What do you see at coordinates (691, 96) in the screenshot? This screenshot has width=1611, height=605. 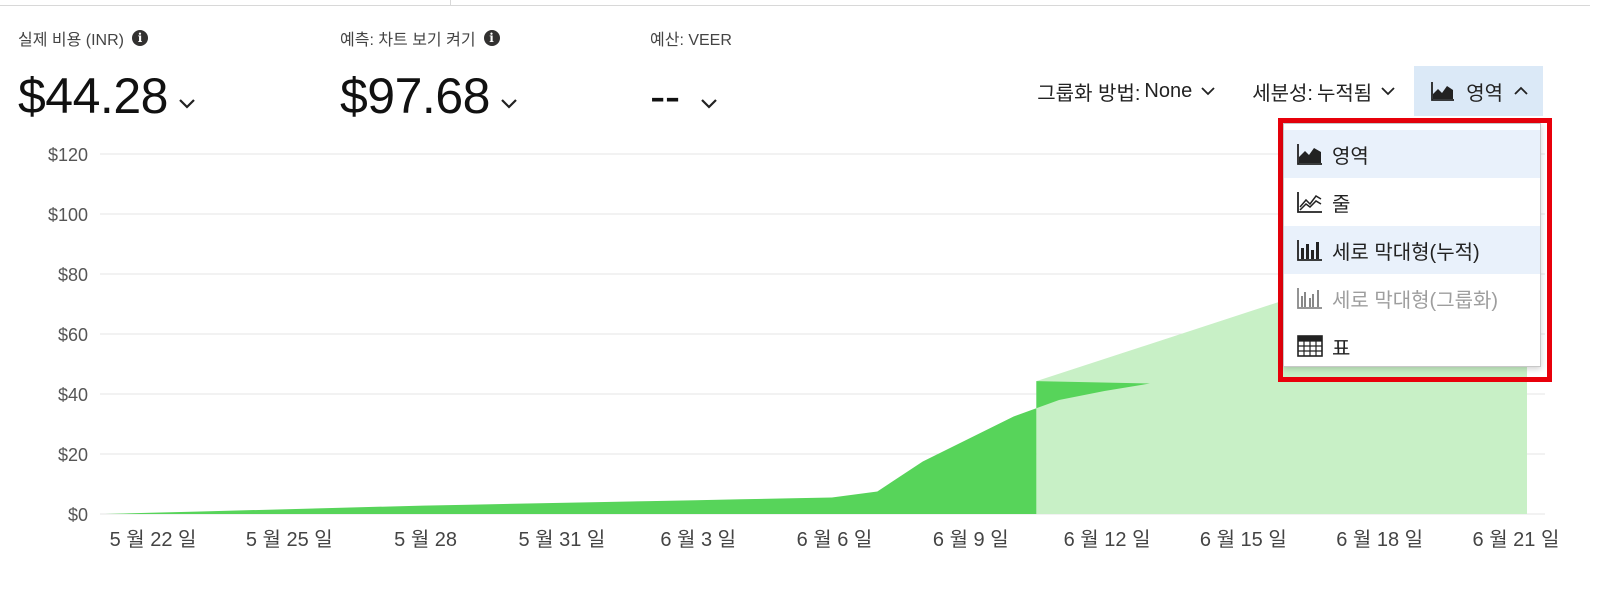 I see `budget-dropdown: --` at bounding box center [691, 96].